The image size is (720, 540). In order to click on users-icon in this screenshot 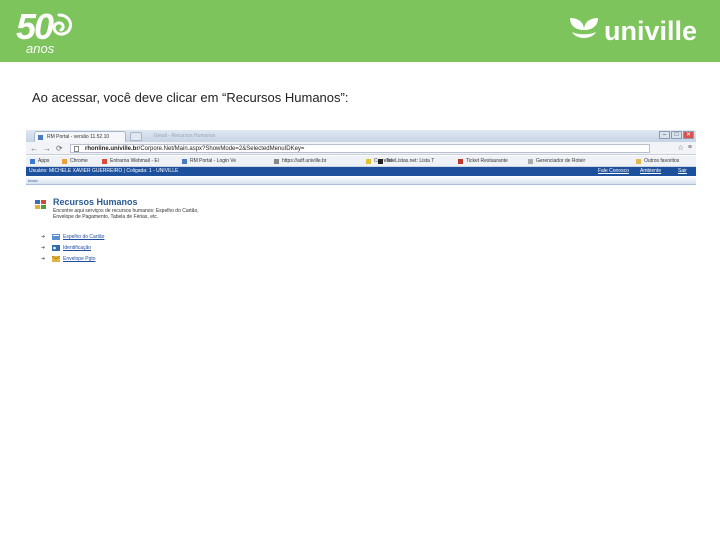, I will do `click(40, 204)`.